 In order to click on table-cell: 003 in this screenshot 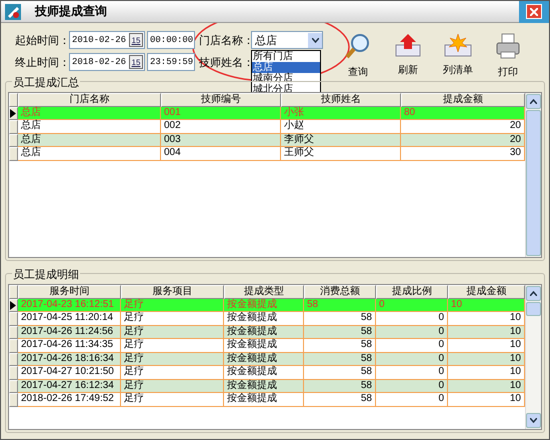, I will do `click(221, 140)`.